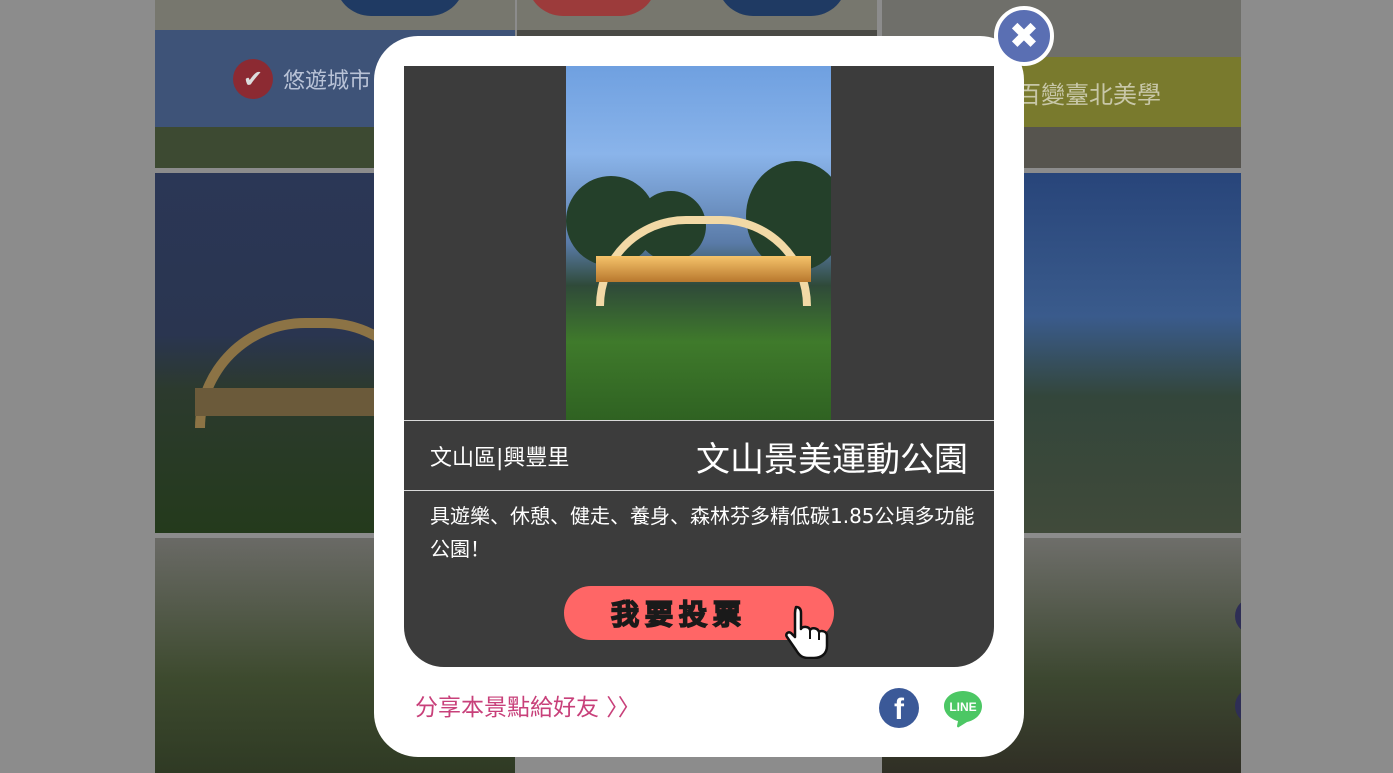 This screenshot has height=773, width=1393. Describe the element at coordinates (698, 243) in the screenshot. I see `spot-photo` at that location.